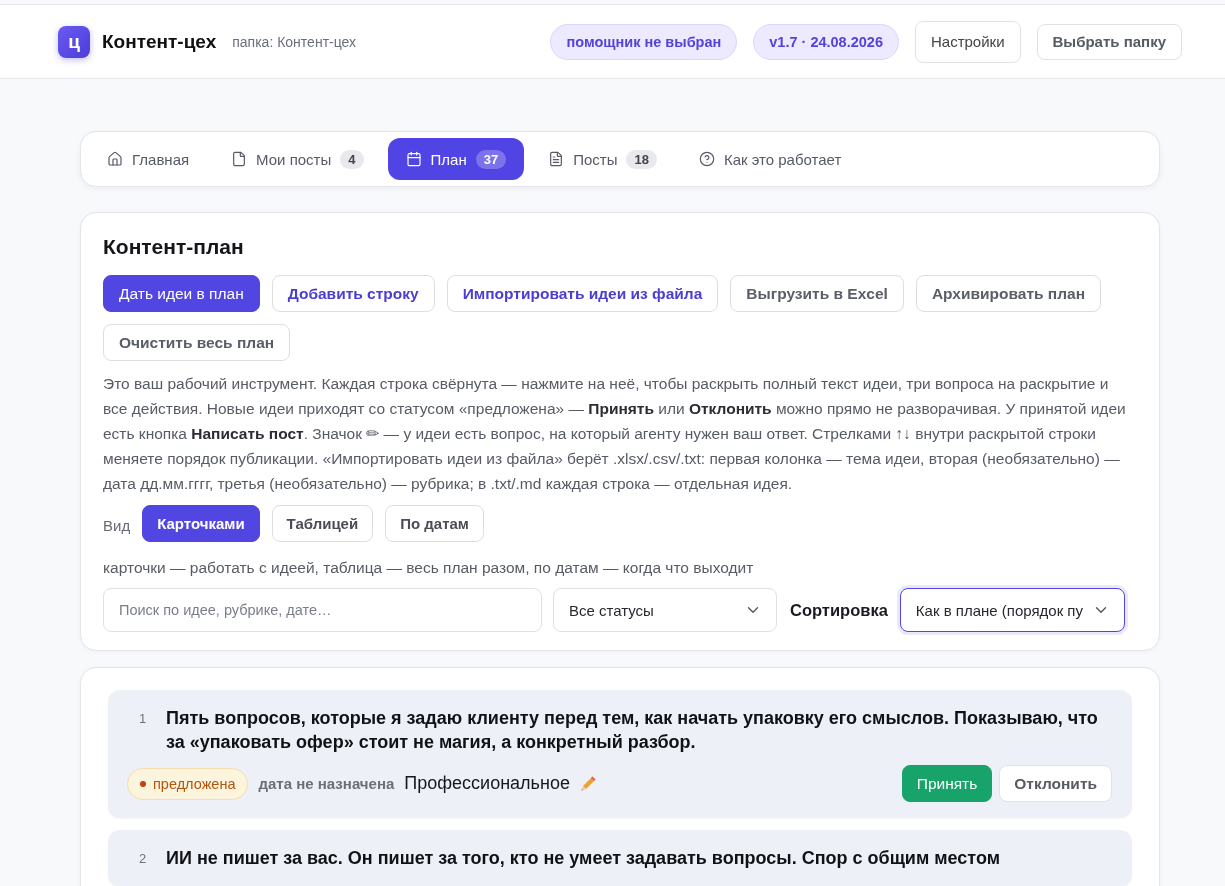 The image size is (1225, 886). Describe the element at coordinates (181, 293) in the screenshot. I see `action-button: Дать идеи в план` at that location.